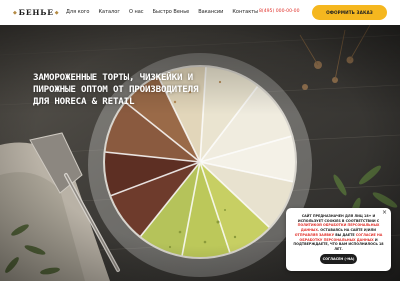 Image resolution: width=400 pixels, height=281 pixels. I want to click on nav-item-for-whom: Для кого, so click(77, 12).